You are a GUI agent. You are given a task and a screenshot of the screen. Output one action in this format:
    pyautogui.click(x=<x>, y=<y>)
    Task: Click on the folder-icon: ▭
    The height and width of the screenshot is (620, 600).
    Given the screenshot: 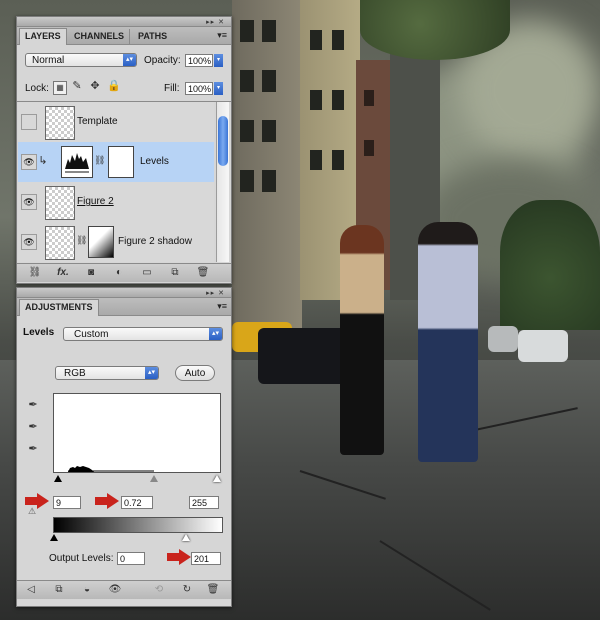 What is the action you would take?
    pyautogui.click(x=147, y=273)
    